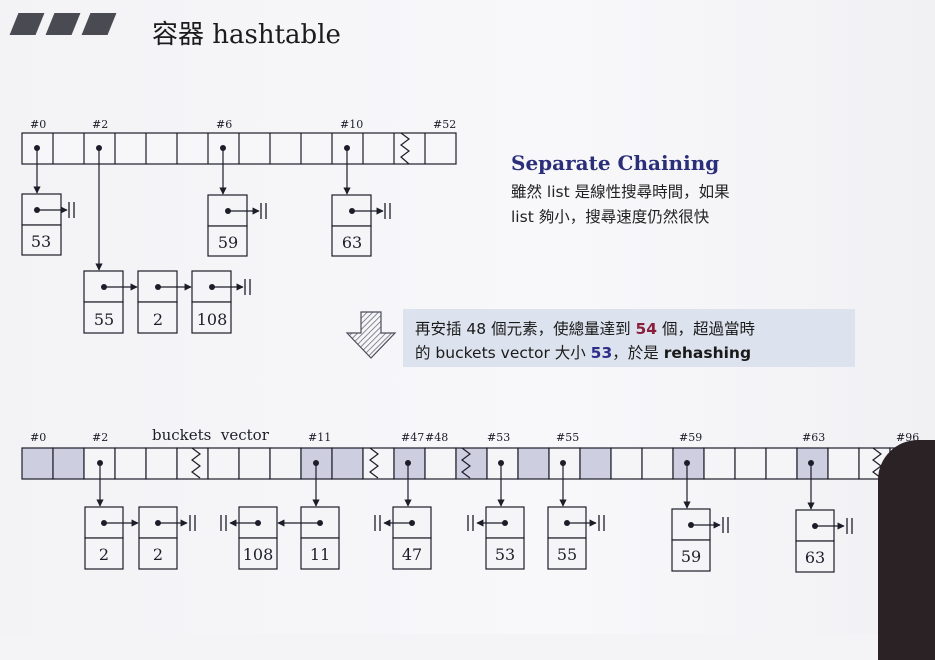 The image size is (935, 660). What do you see at coordinates (412, 554) in the screenshot?
I see `node-value: 47` at bounding box center [412, 554].